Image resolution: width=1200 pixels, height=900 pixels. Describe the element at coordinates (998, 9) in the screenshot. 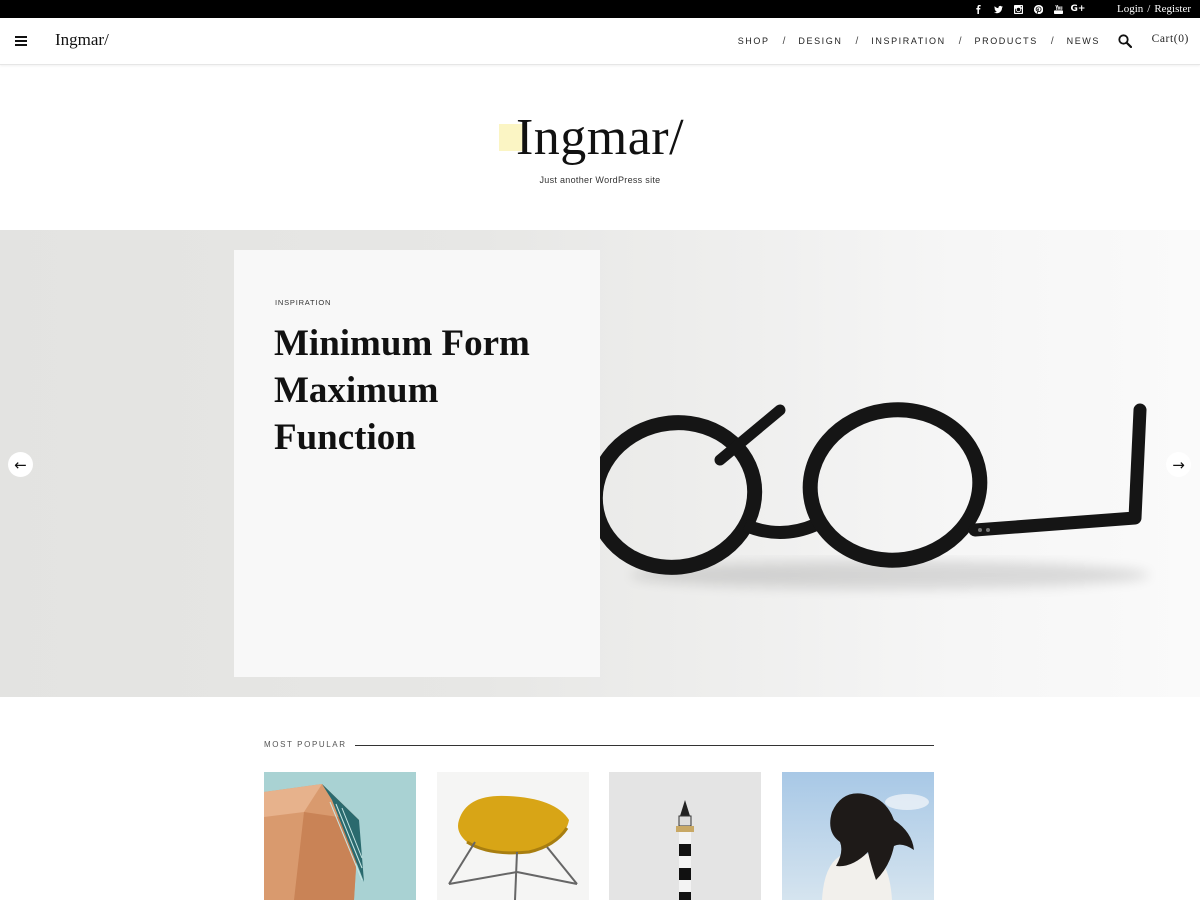

I see `twitter-icon` at that location.